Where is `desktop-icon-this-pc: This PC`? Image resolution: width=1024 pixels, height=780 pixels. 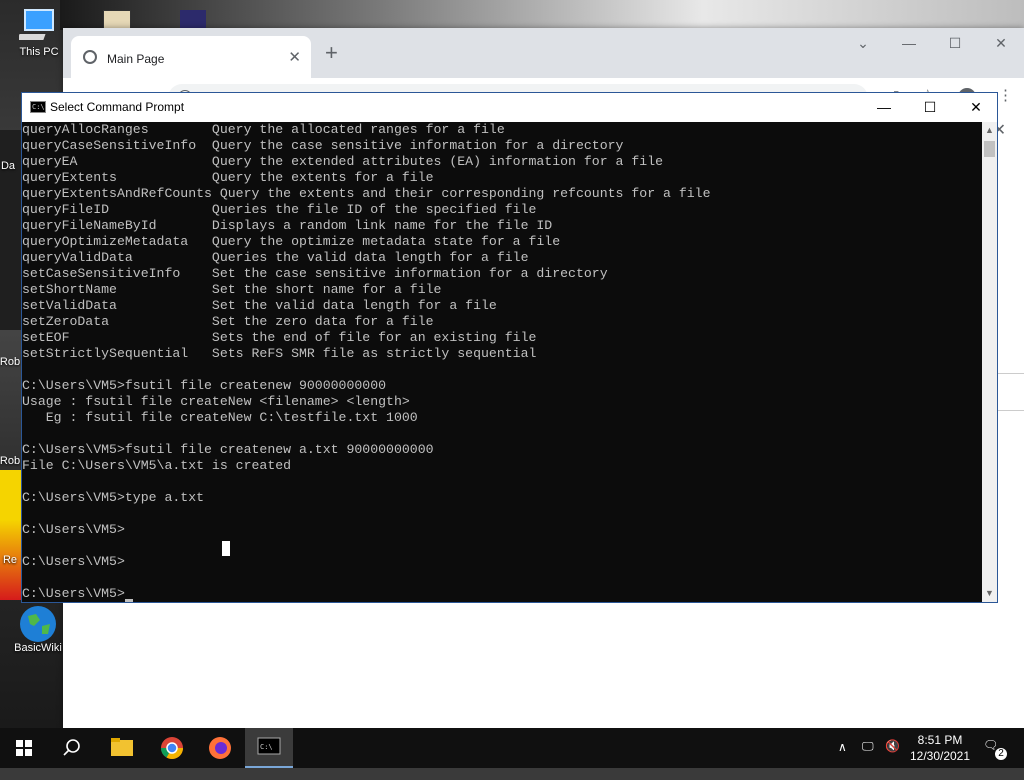 desktop-icon-this-pc: This PC is located at coordinates (39, 33).